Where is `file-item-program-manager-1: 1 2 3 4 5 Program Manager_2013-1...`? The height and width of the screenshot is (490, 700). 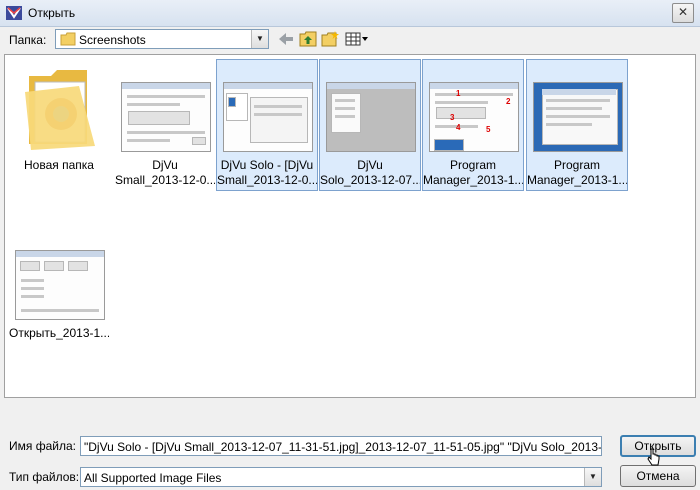 file-item-program-manager-1: 1 2 3 4 5 Program Manager_2013-1... is located at coordinates (473, 125).